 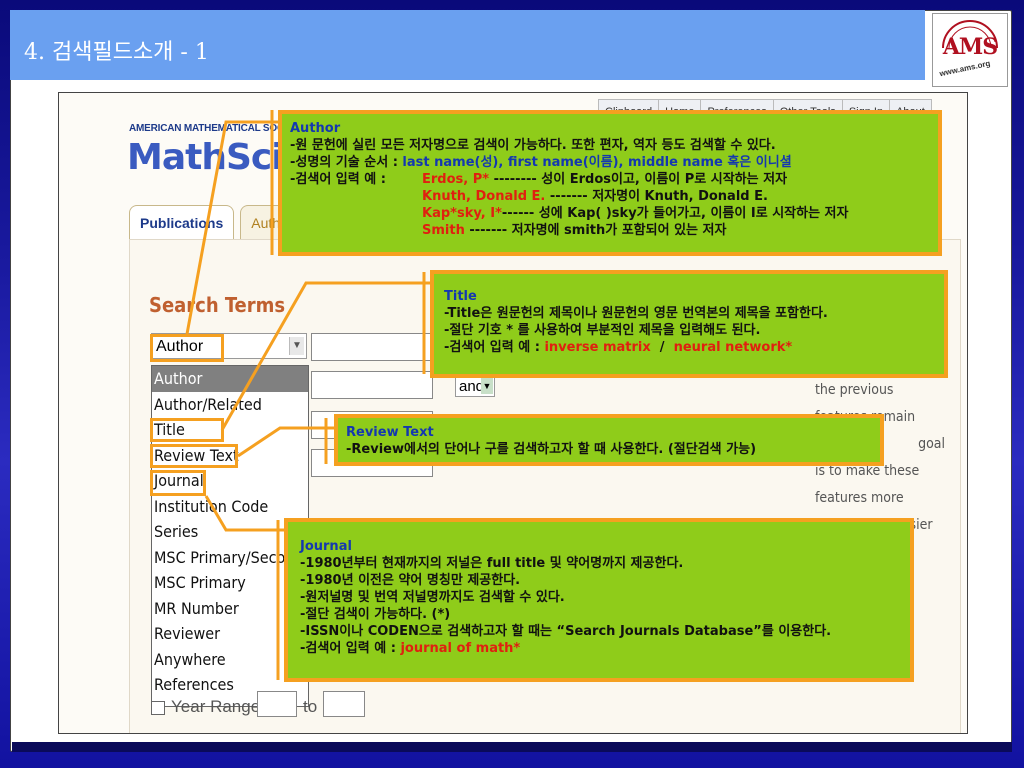 I want to click on author-example-term: Erdos, P*, so click(x=456, y=179).